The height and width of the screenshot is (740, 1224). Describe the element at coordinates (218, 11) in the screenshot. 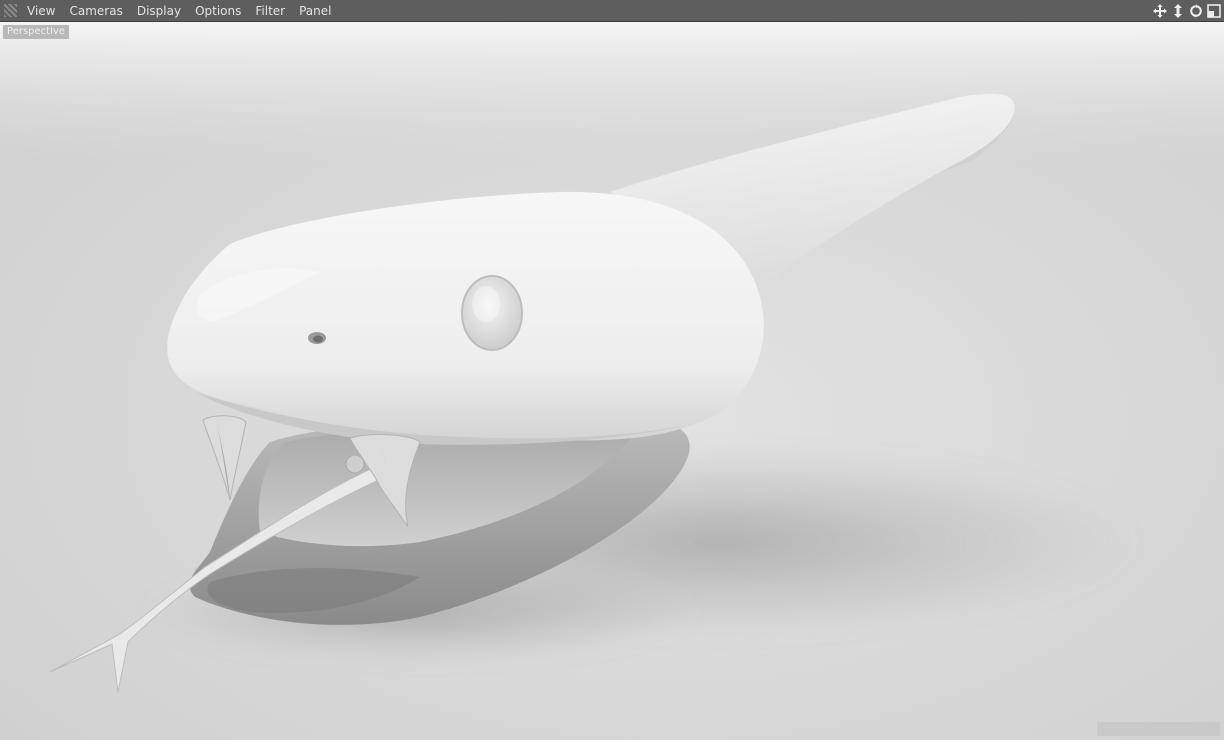

I see `menu-options: Options` at that location.